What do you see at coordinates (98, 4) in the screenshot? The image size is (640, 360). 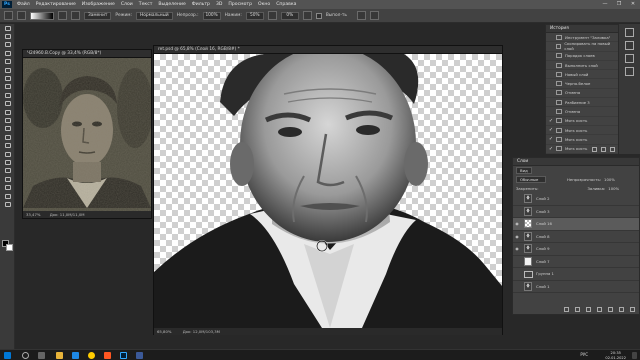 I see `menu-item-2: Изображение` at bounding box center [98, 4].